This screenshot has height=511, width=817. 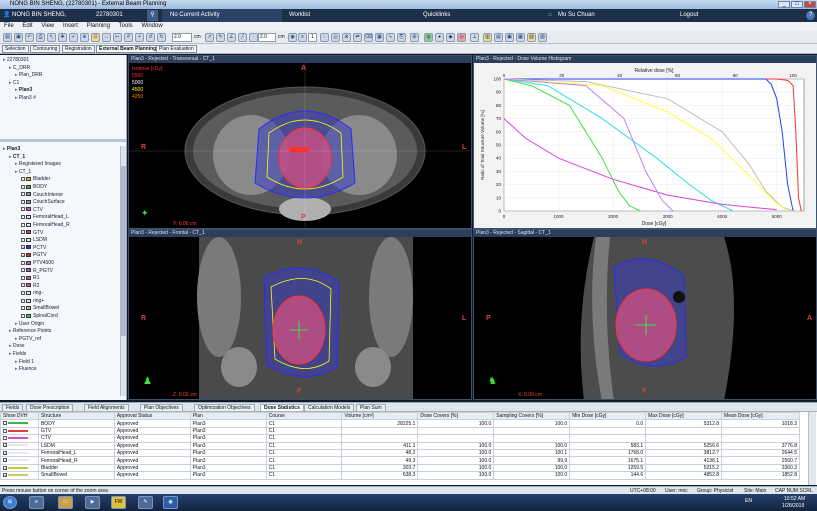 I want to click on ruler-icon: ⊢, so click(x=117, y=37).